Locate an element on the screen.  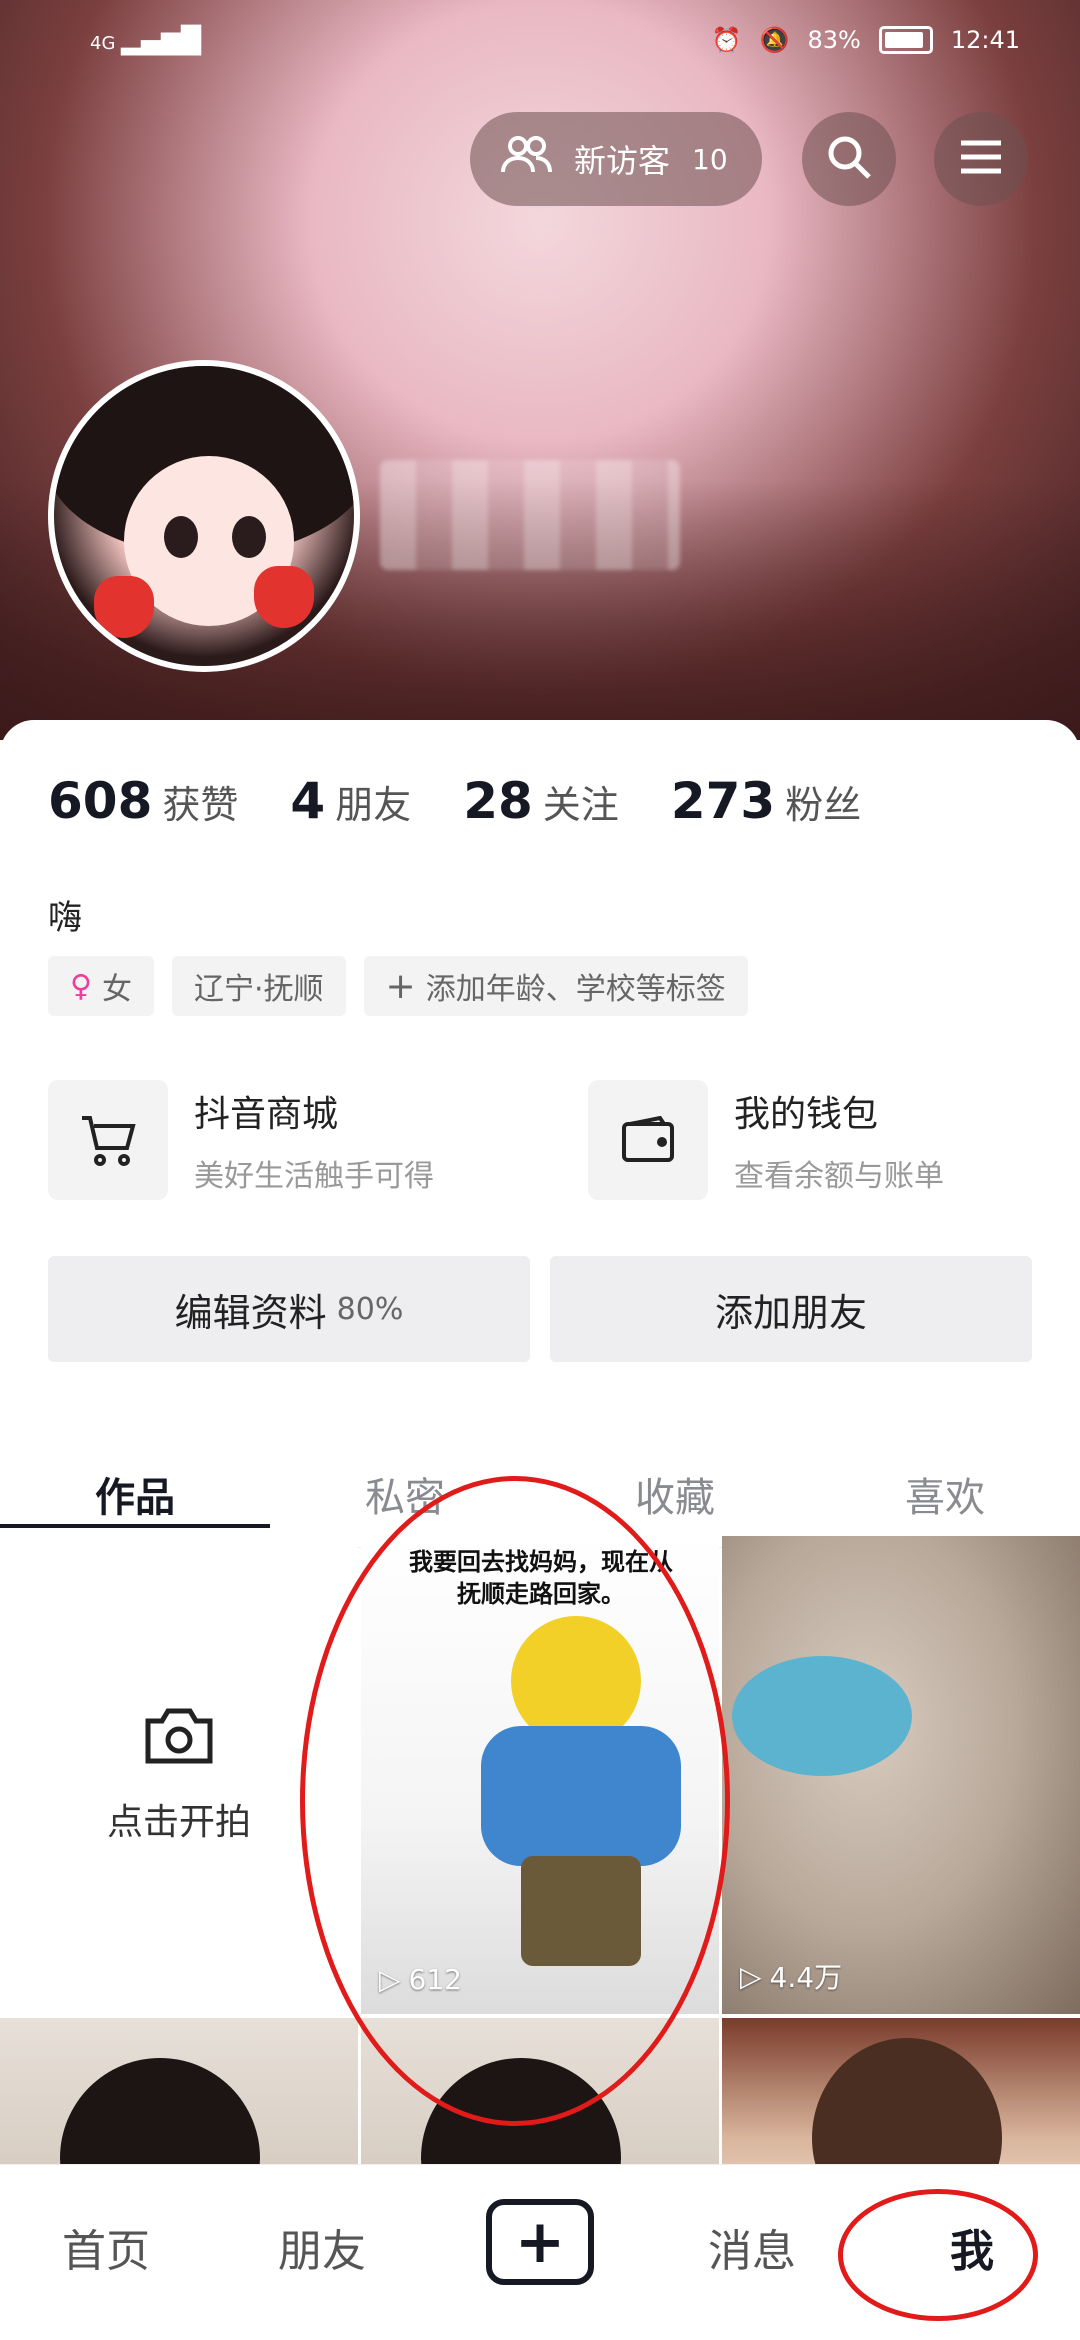
active-tab-indicator is located at coordinates (135, 1526).